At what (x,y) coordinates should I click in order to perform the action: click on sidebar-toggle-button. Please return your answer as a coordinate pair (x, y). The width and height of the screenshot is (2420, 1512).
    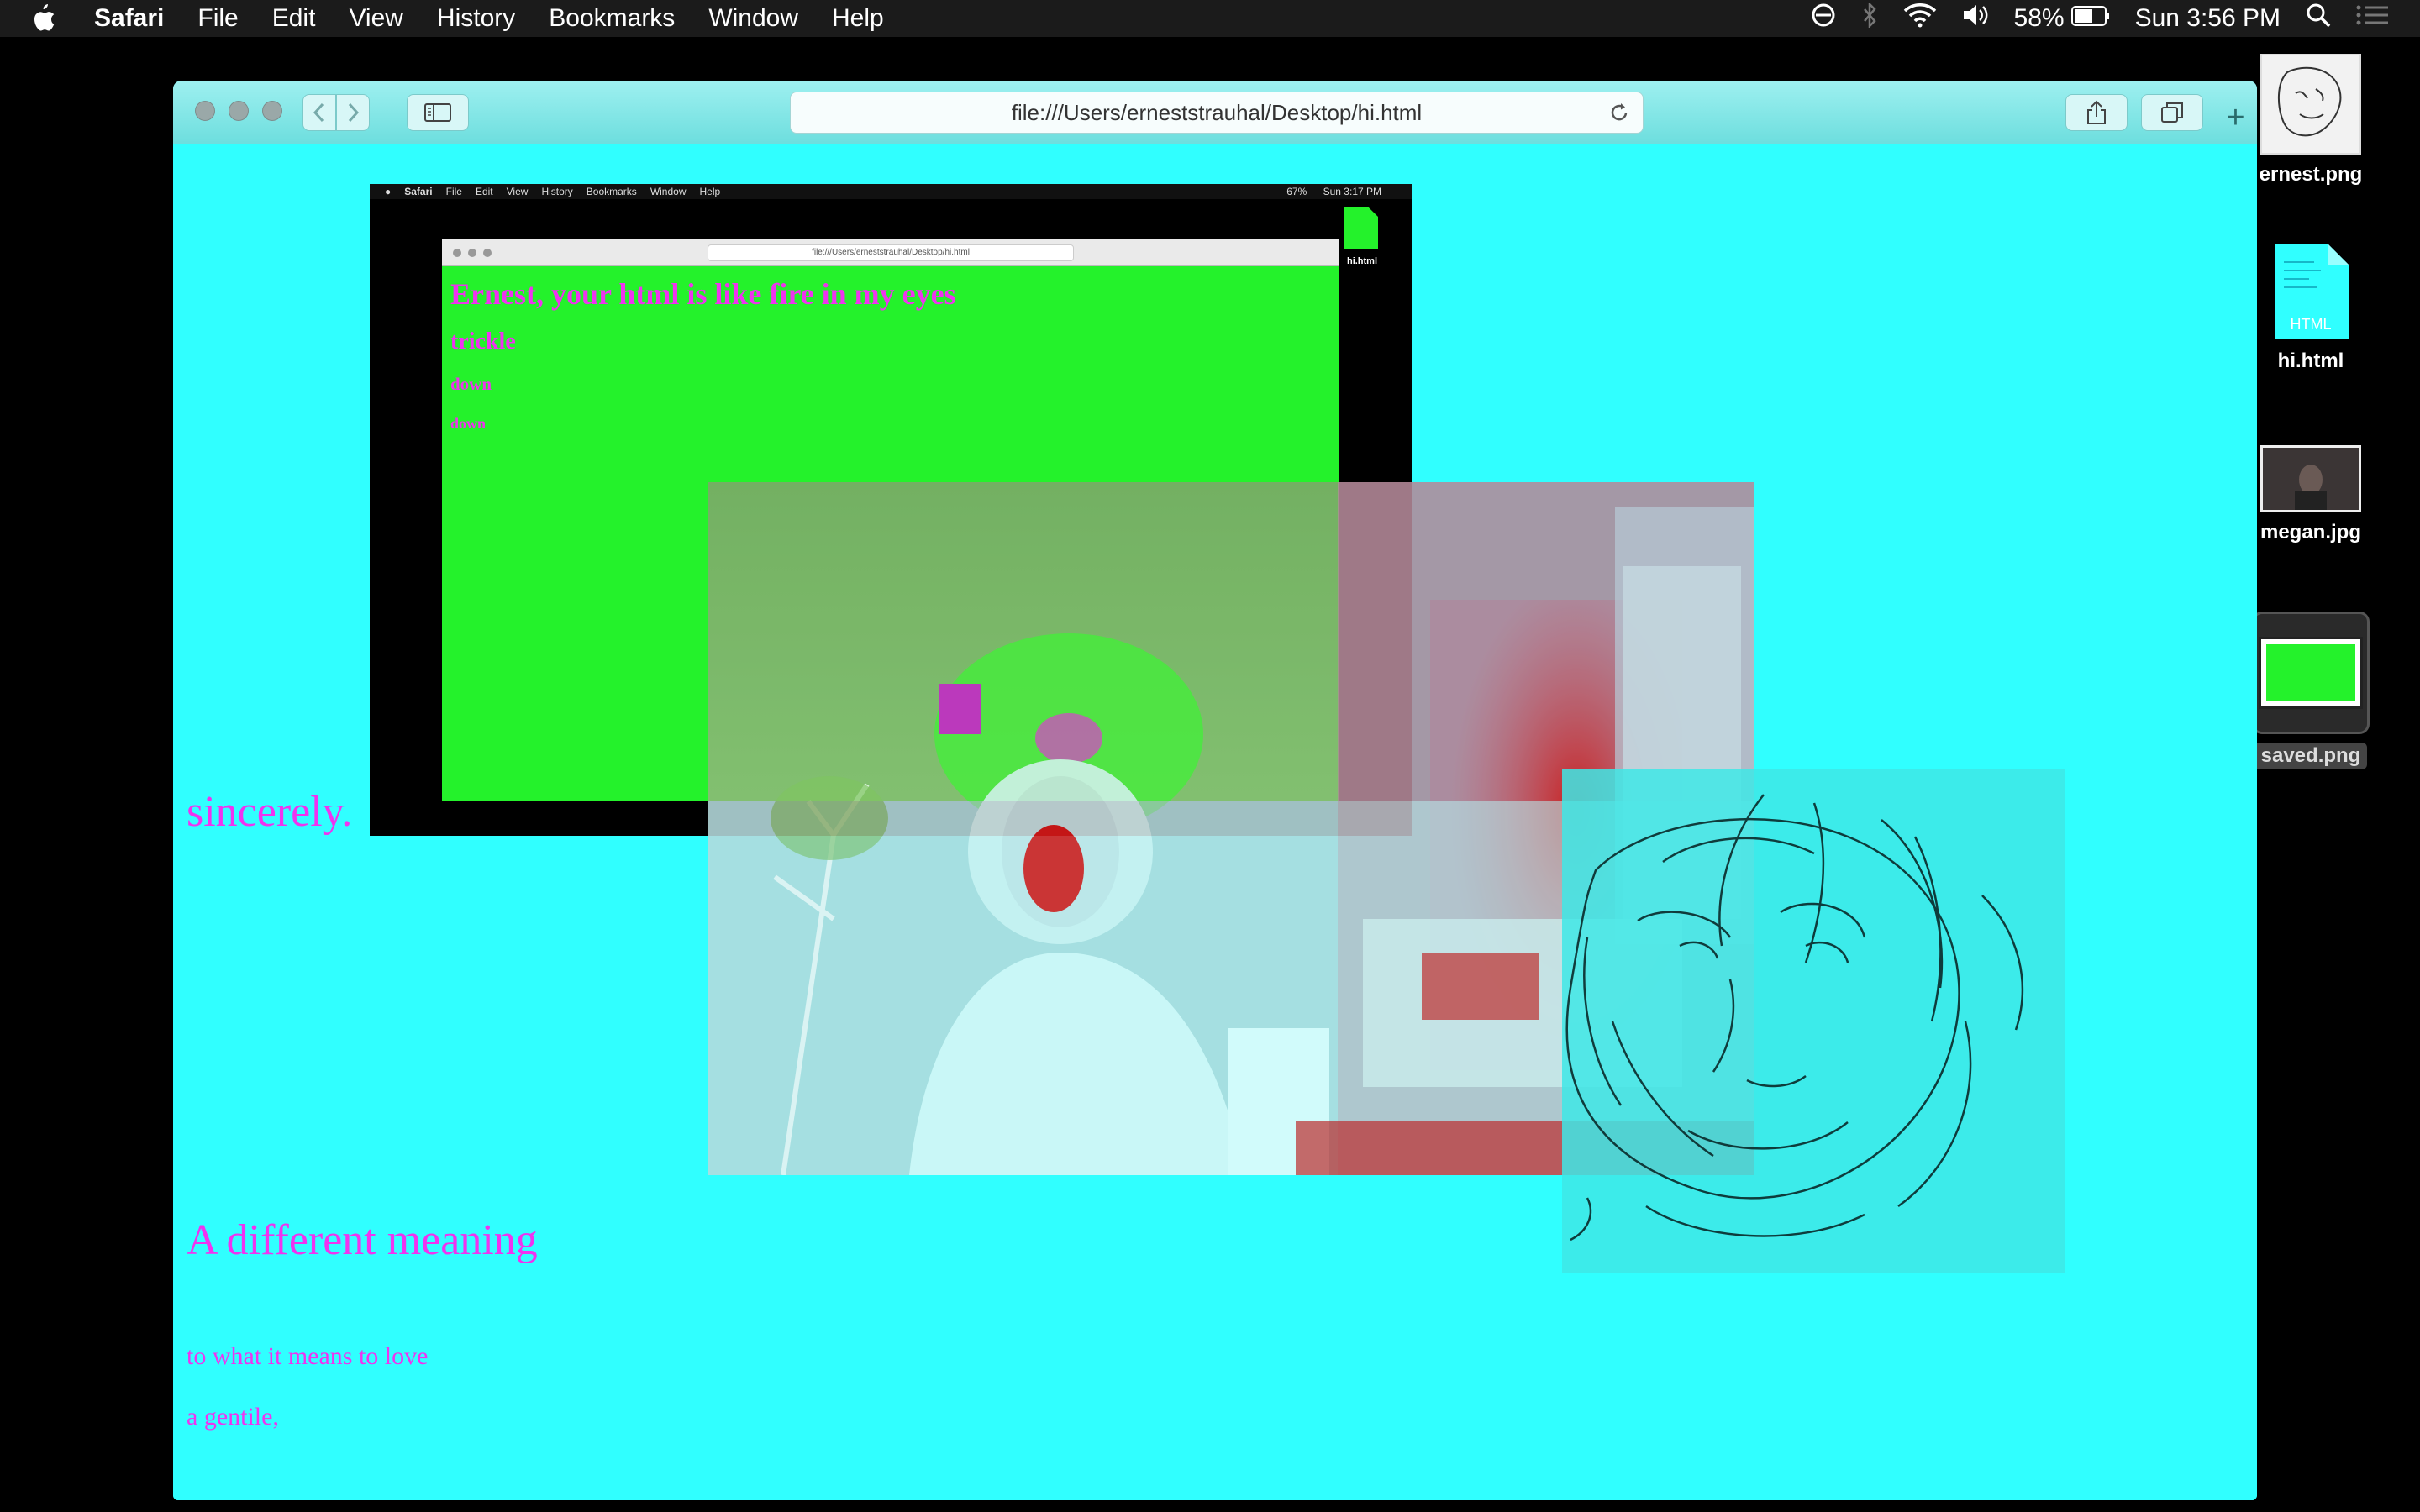
    Looking at the image, I should click on (438, 112).